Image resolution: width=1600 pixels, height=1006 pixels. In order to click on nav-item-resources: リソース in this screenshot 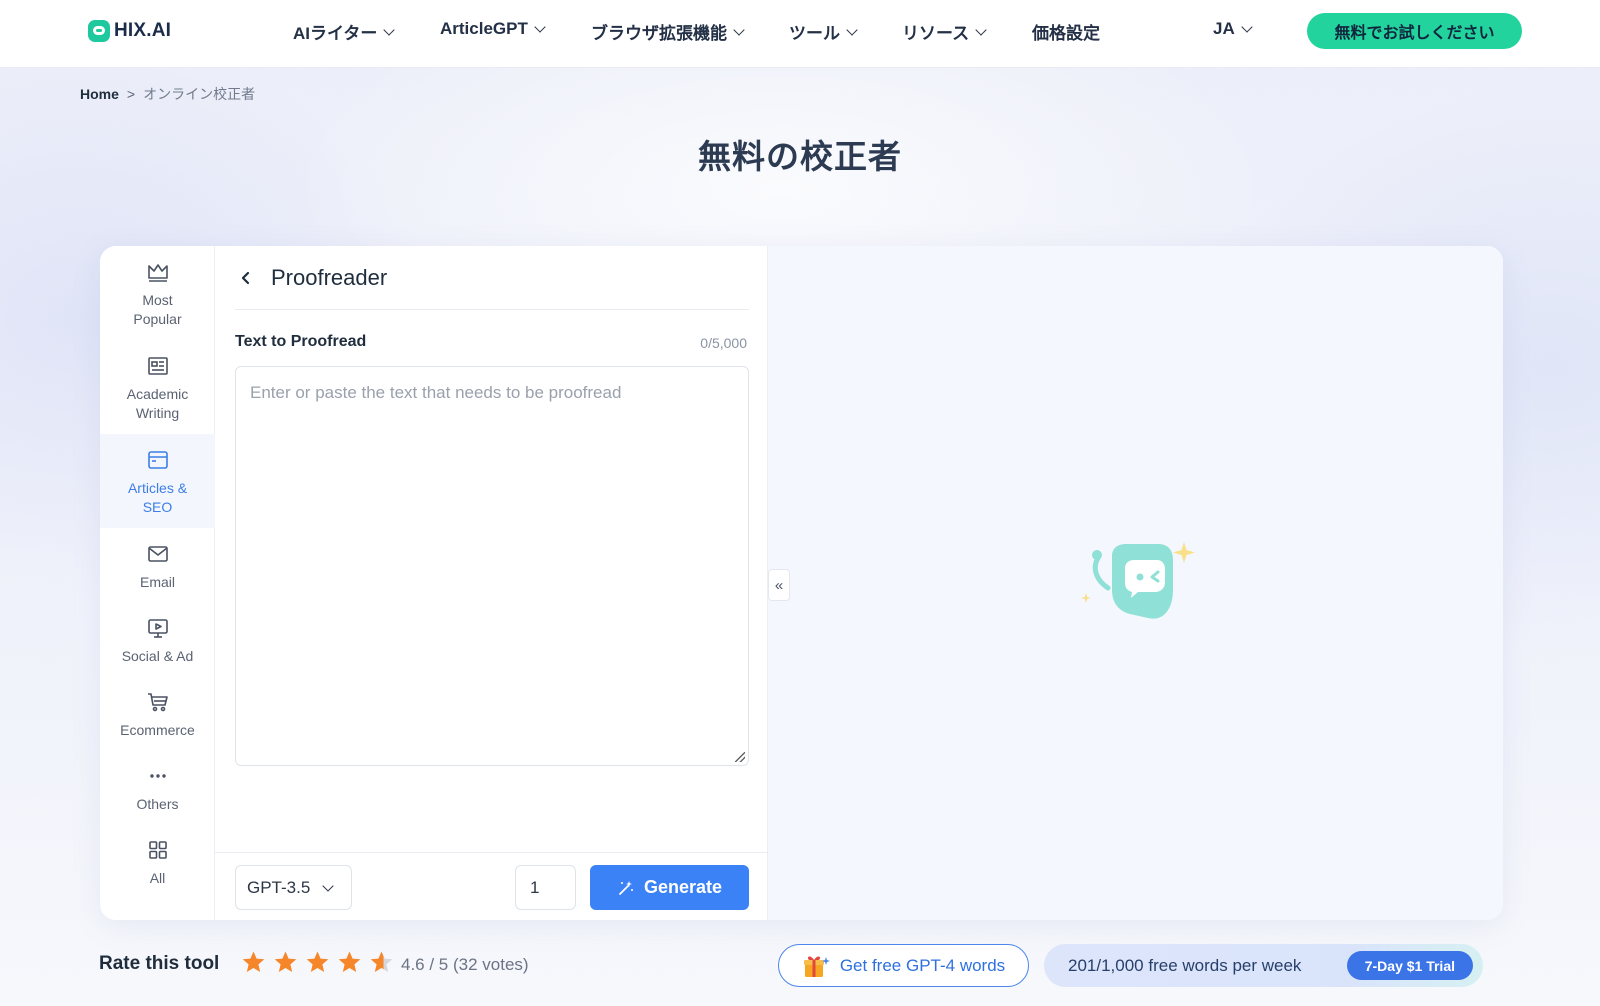, I will do `click(944, 31)`.